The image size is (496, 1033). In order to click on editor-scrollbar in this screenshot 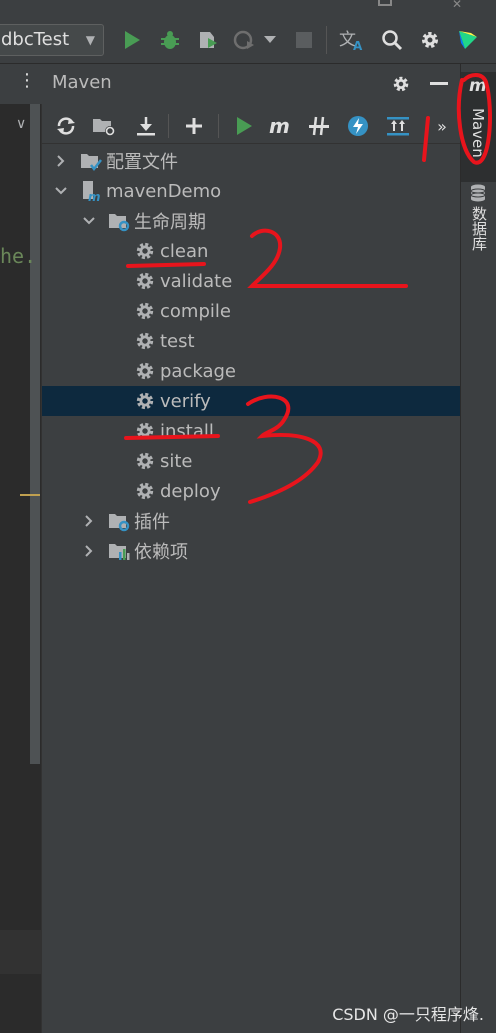, I will do `click(35, 434)`.